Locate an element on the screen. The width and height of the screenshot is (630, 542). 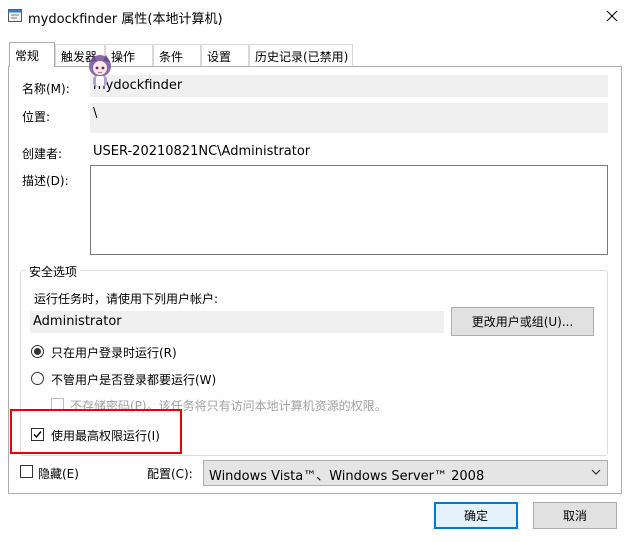
no-store-password-label: 不存储密码(P)。该任务将只有访问本地计算机资源的权限。 is located at coordinates (228, 406).